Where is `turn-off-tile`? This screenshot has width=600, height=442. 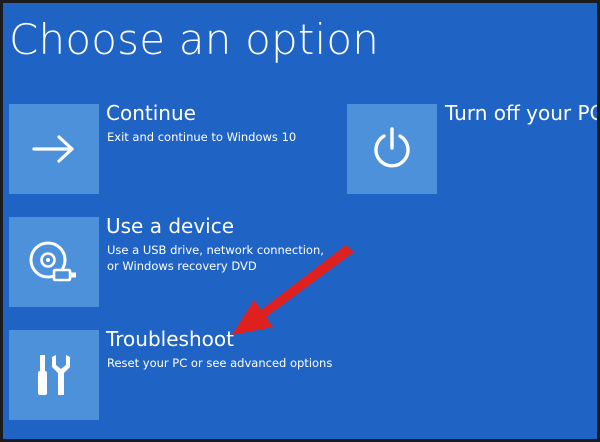
turn-off-tile is located at coordinates (392, 149).